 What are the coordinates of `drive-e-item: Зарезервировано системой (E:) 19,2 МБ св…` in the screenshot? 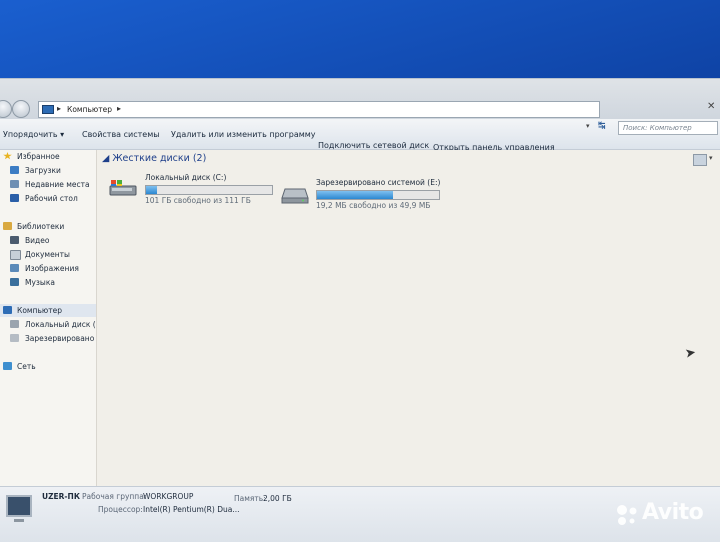 It's located at (371, 197).